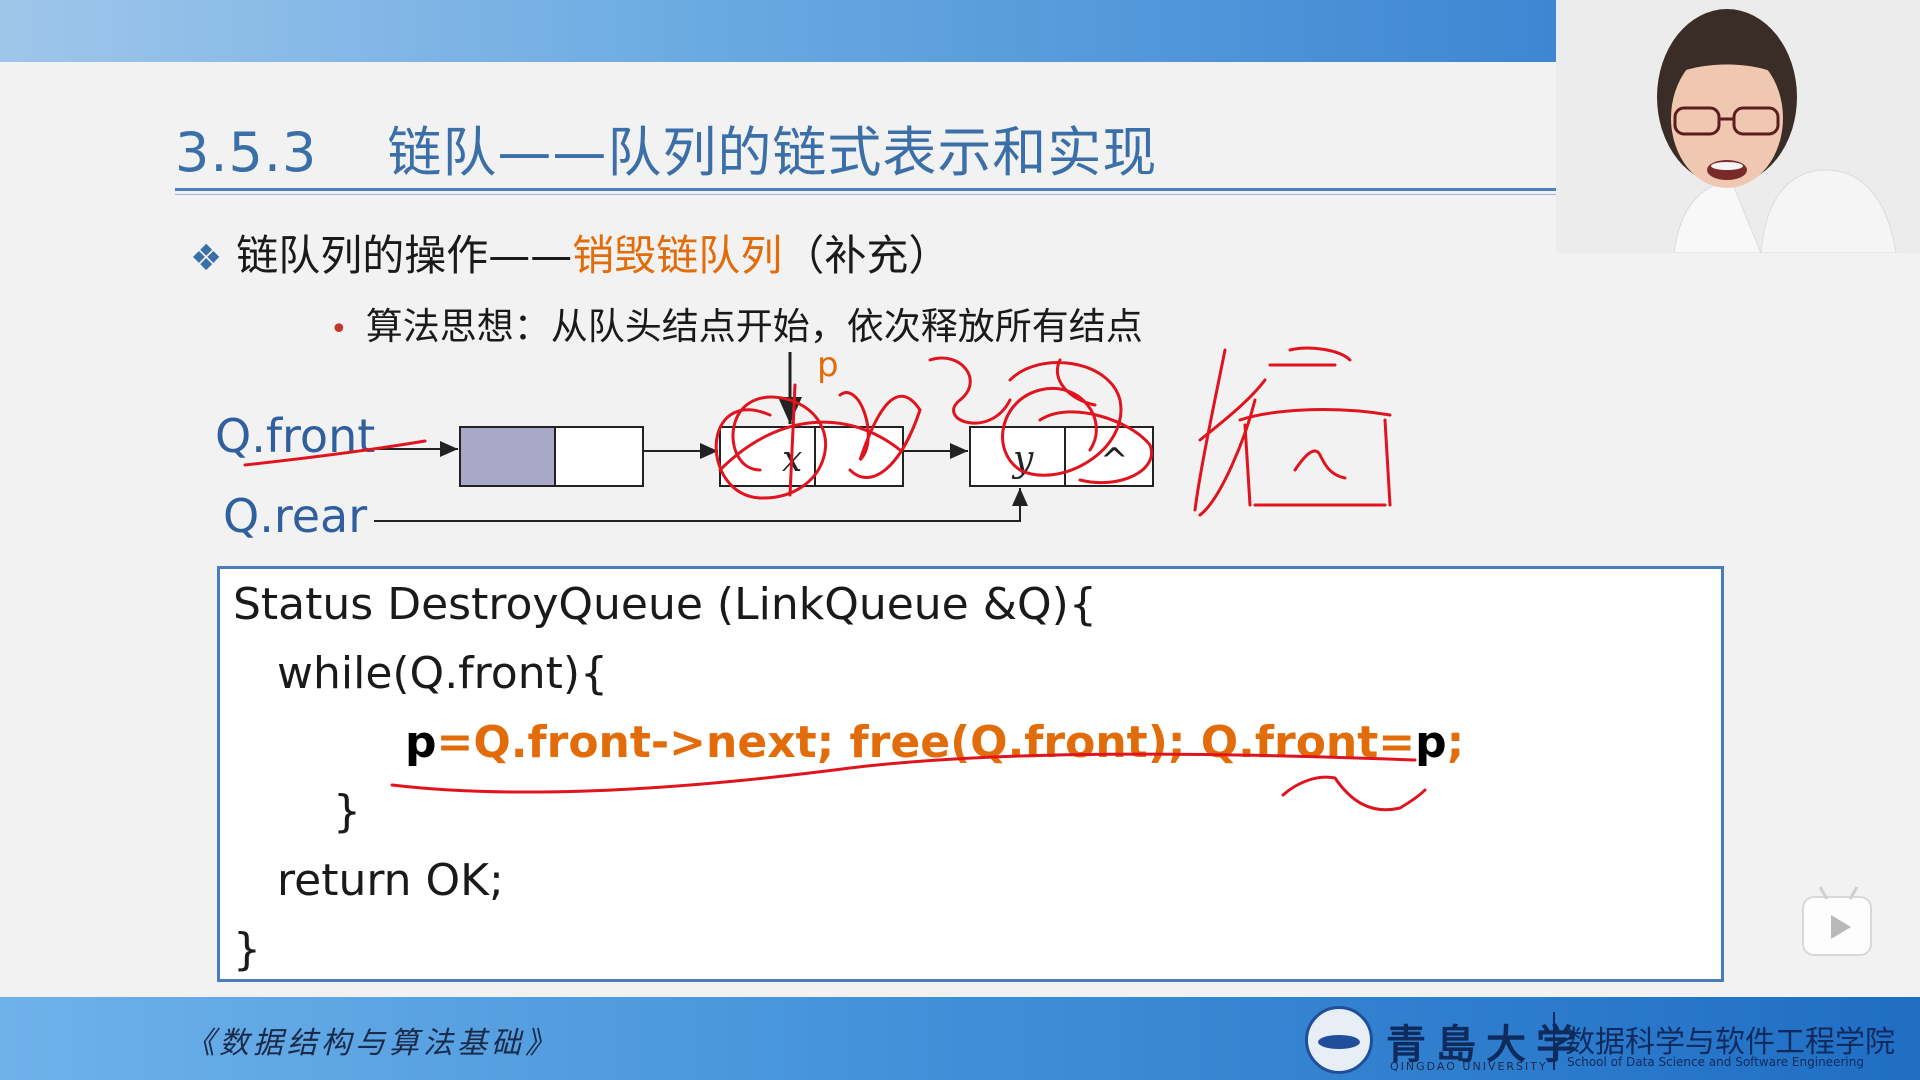 The height and width of the screenshot is (1080, 1920). What do you see at coordinates (1469, 1066) in the screenshot?
I see `university-name-en: QINGDAO UNIVERSITY` at bounding box center [1469, 1066].